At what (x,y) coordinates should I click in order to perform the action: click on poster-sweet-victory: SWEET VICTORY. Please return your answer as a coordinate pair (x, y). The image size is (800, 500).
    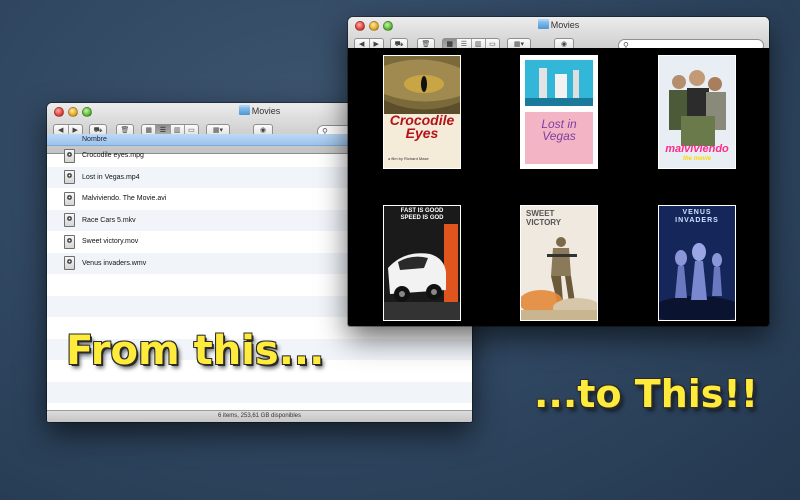
    Looking at the image, I should click on (559, 263).